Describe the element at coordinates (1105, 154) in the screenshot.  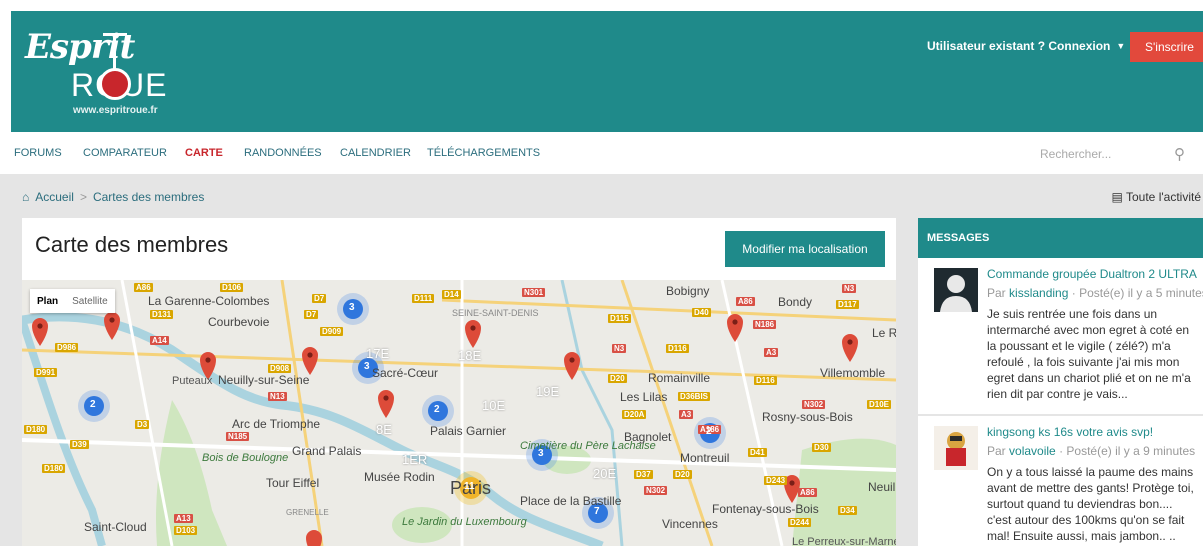
I see `search-input` at that location.